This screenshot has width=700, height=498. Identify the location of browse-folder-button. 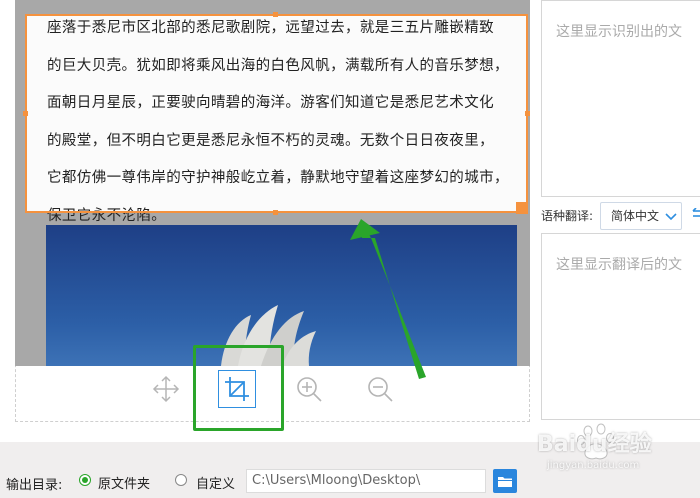
(505, 481).